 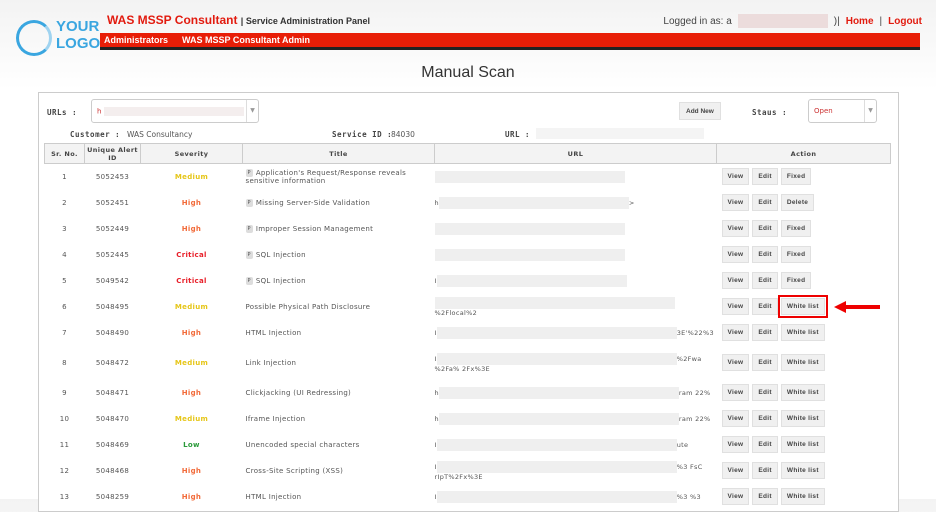 I want to click on logo-text: YOUR, so click(x=78, y=26).